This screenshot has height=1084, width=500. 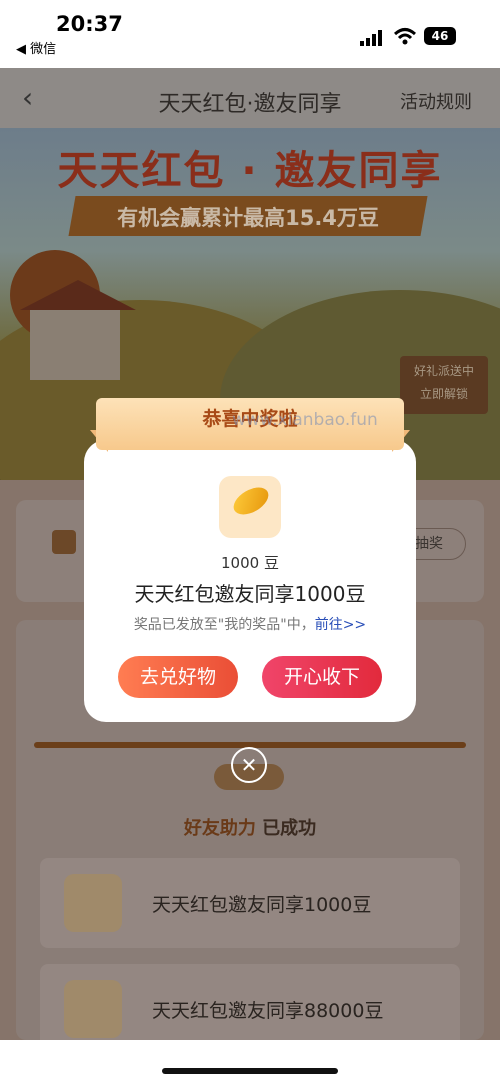 What do you see at coordinates (443, 394) in the screenshot?
I see `sign-line-2: 立即解锁` at bounding box center [443, 394].